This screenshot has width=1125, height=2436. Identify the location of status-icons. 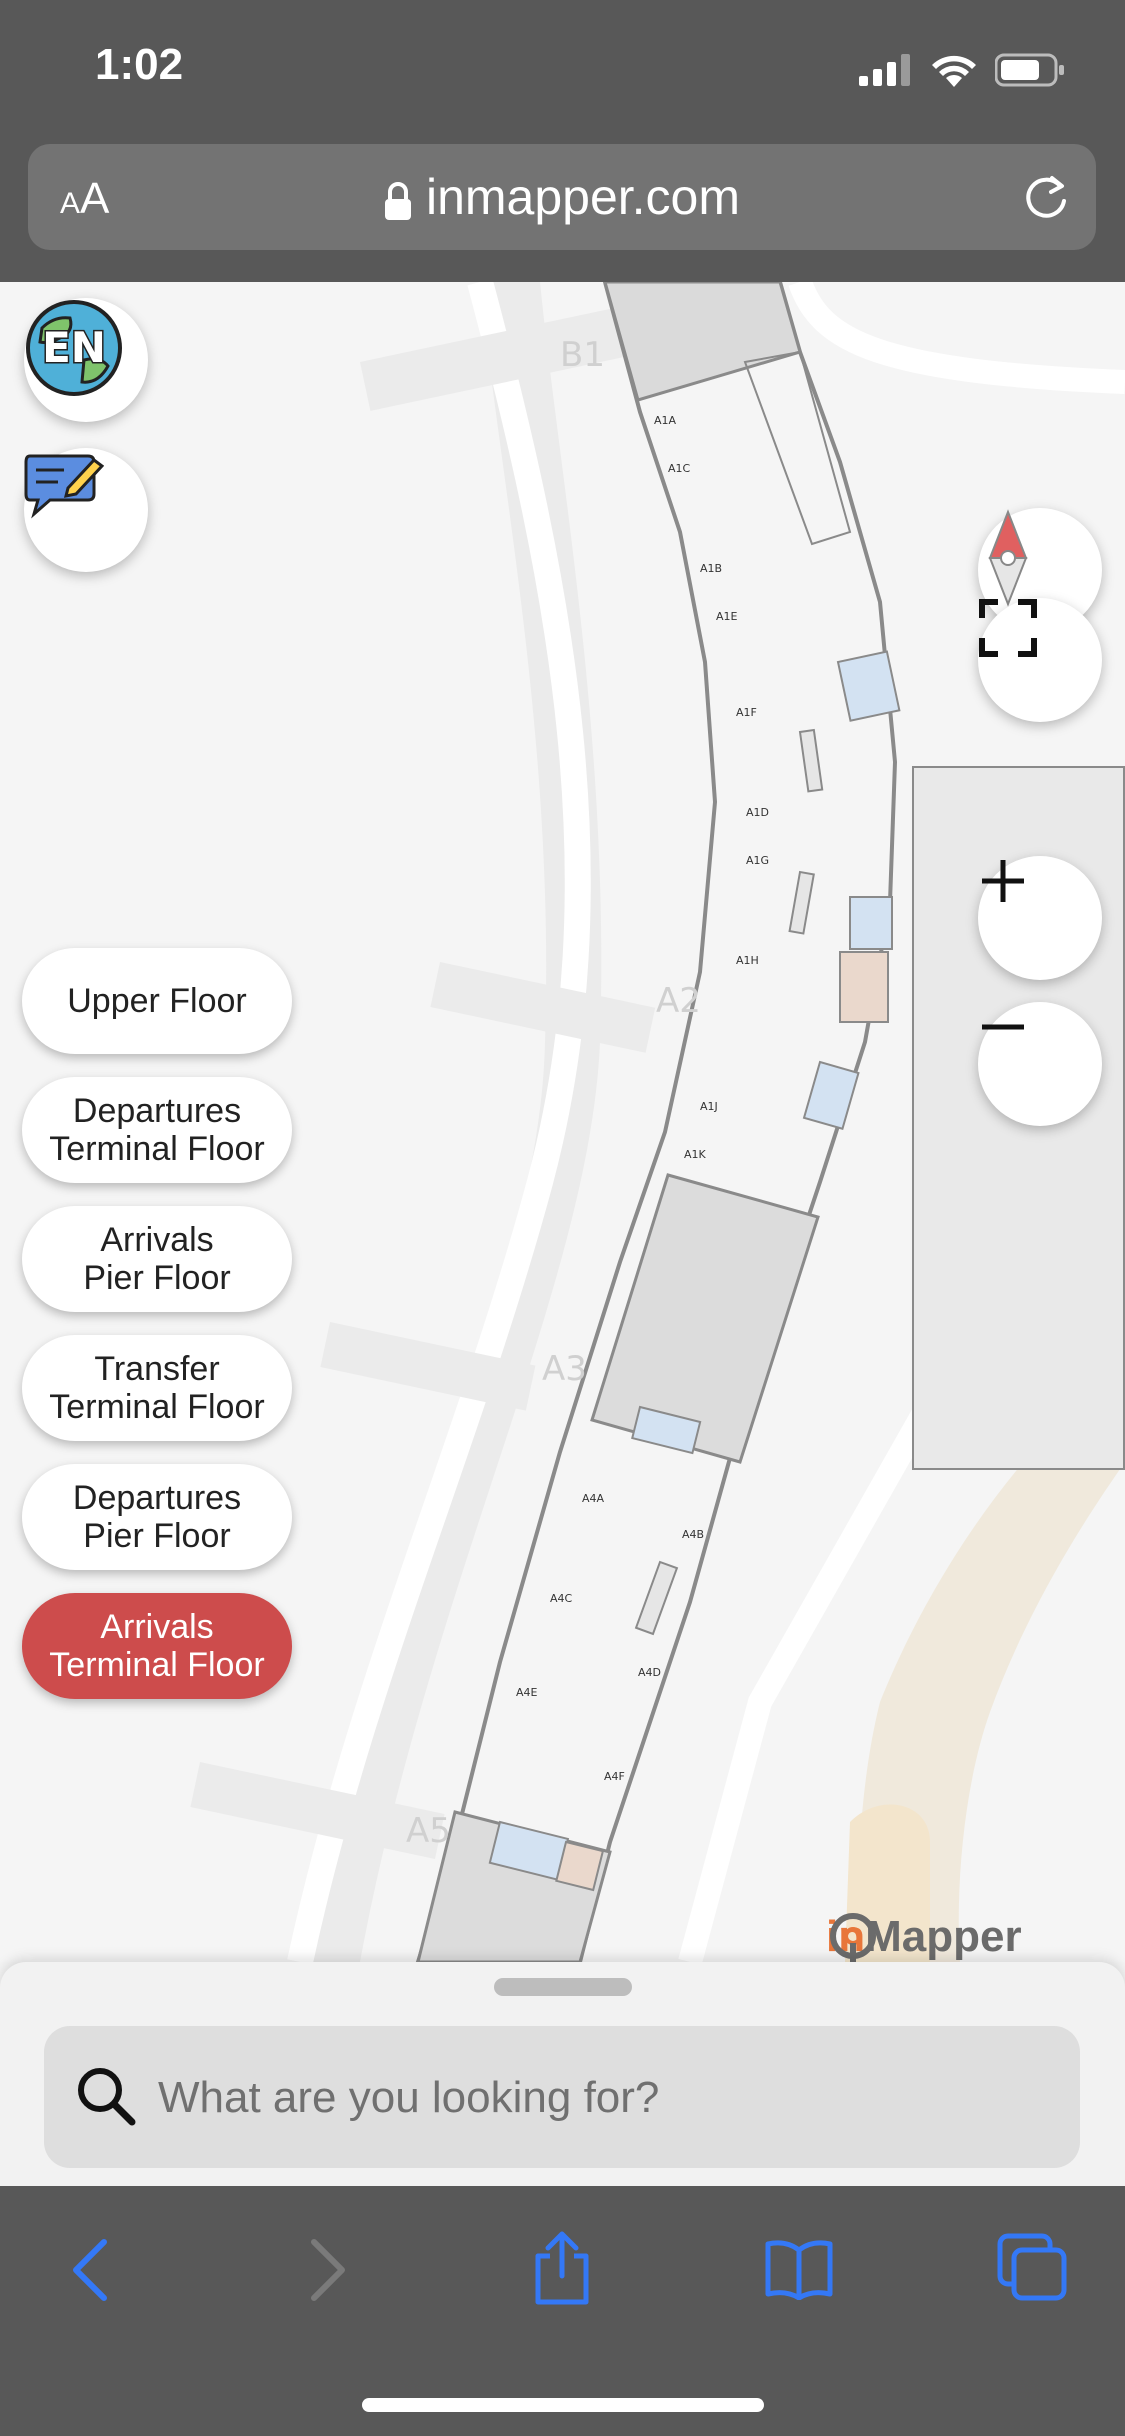
(962, 70).